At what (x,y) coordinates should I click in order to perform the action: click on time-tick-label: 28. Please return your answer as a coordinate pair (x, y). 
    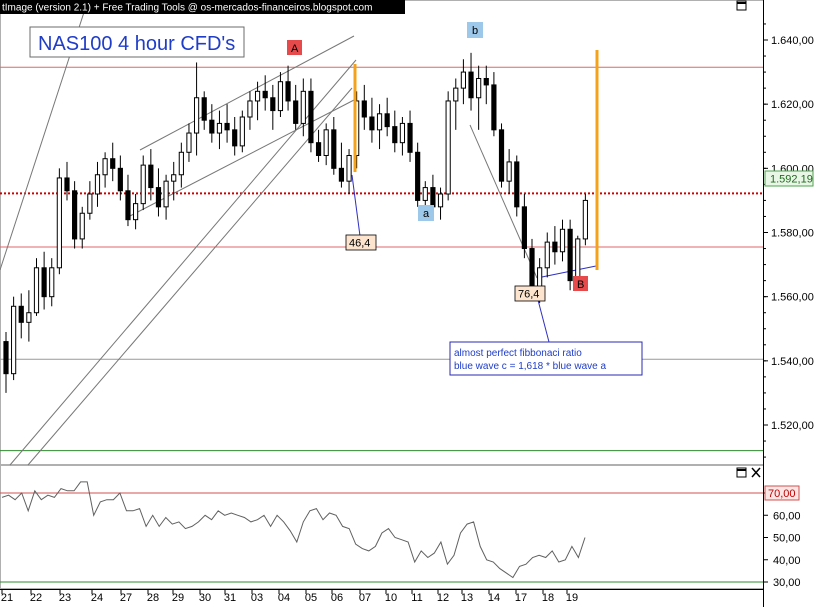
    Looking at the image, I should click on (153, 598).